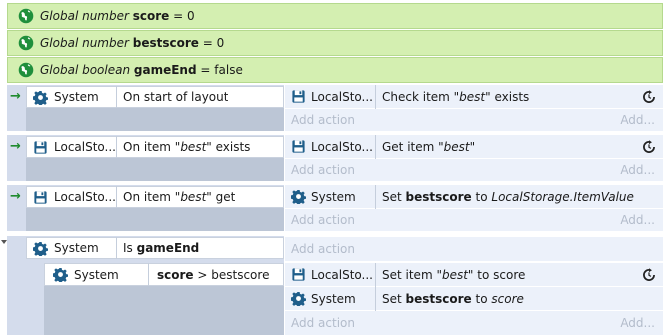 Image resolution: width=664 pixels, height=335 pixels. I want to click on subevent-condition-empty, so click(164, 310).